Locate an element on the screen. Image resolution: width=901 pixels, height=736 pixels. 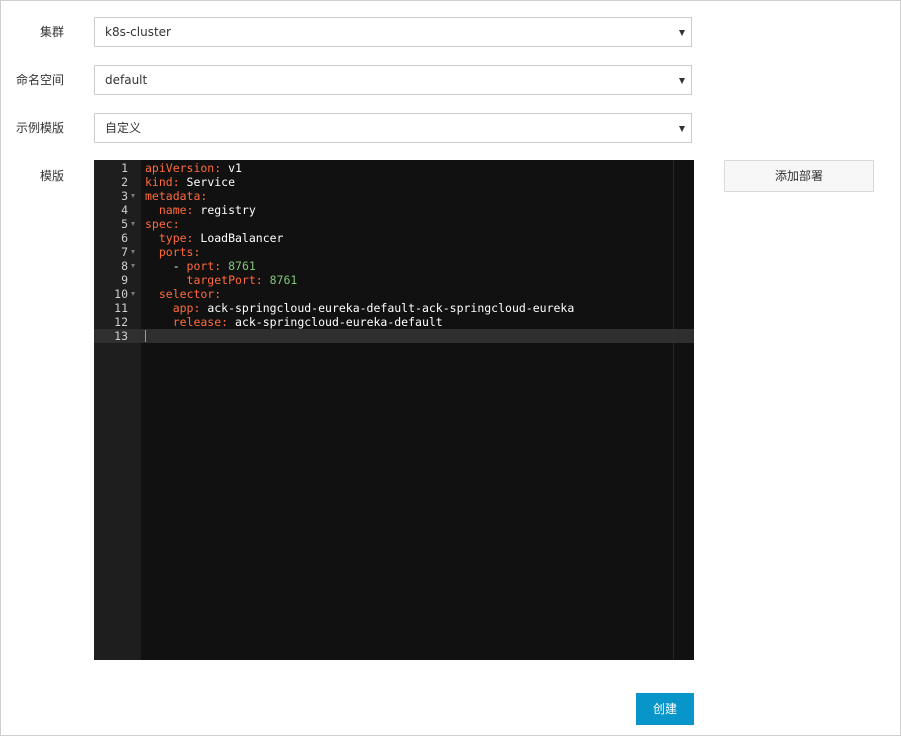
add-deployment-button: 添加部署 is located at coordinates (799, 176).